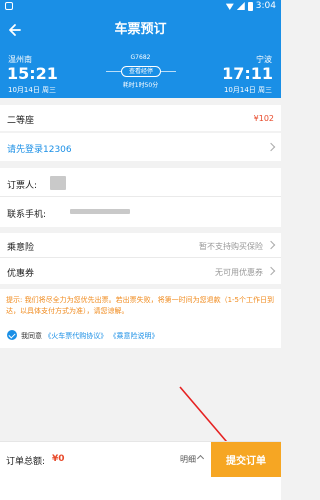 The image size is (320, 500). I want to click on detail-button: 明细, so click(188, 459).